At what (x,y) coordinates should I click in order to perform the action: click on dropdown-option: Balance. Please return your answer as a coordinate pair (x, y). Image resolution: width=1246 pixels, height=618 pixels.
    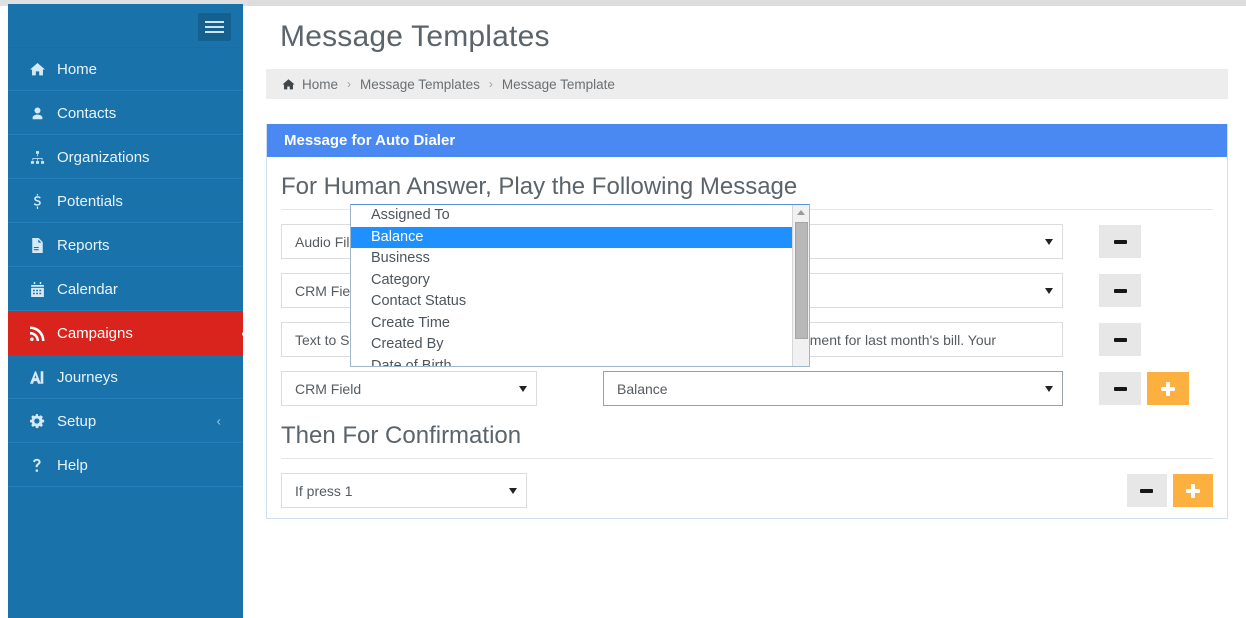
    Looking at the image, I should click on (571, 237).